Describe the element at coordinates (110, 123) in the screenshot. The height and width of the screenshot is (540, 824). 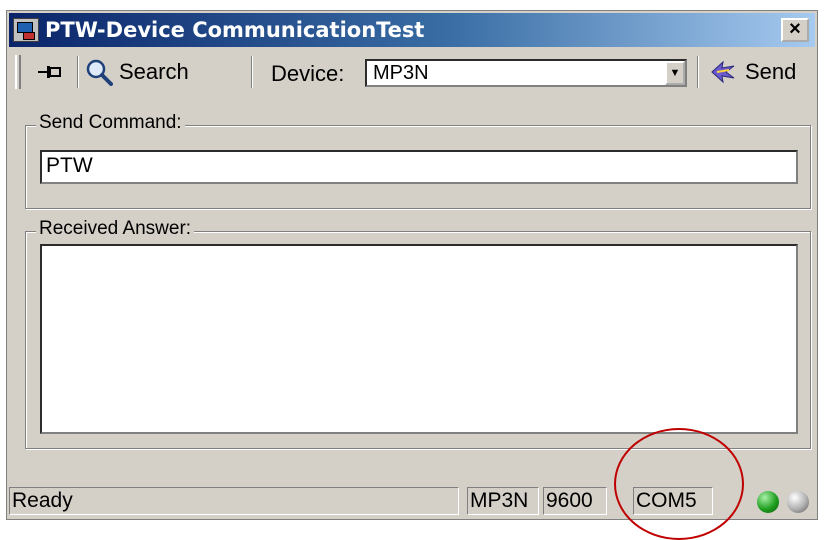
I see `send-command-label: Send Command:` at that location.